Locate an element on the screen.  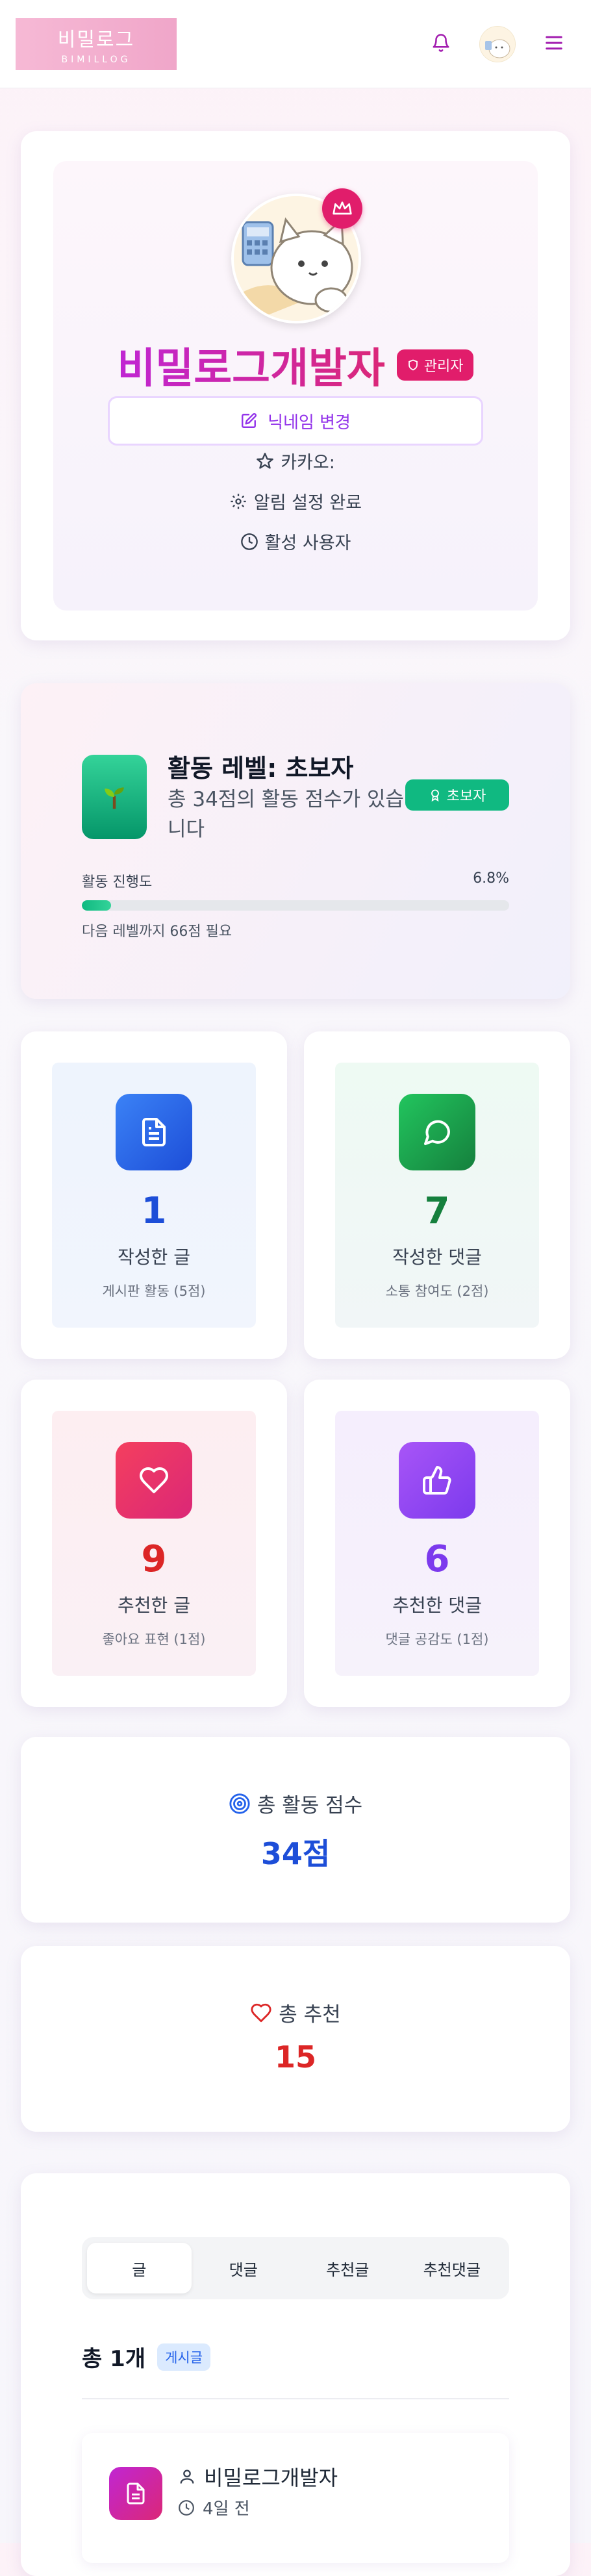
tab-posts: 글 is located at coordinates (139, 2268).